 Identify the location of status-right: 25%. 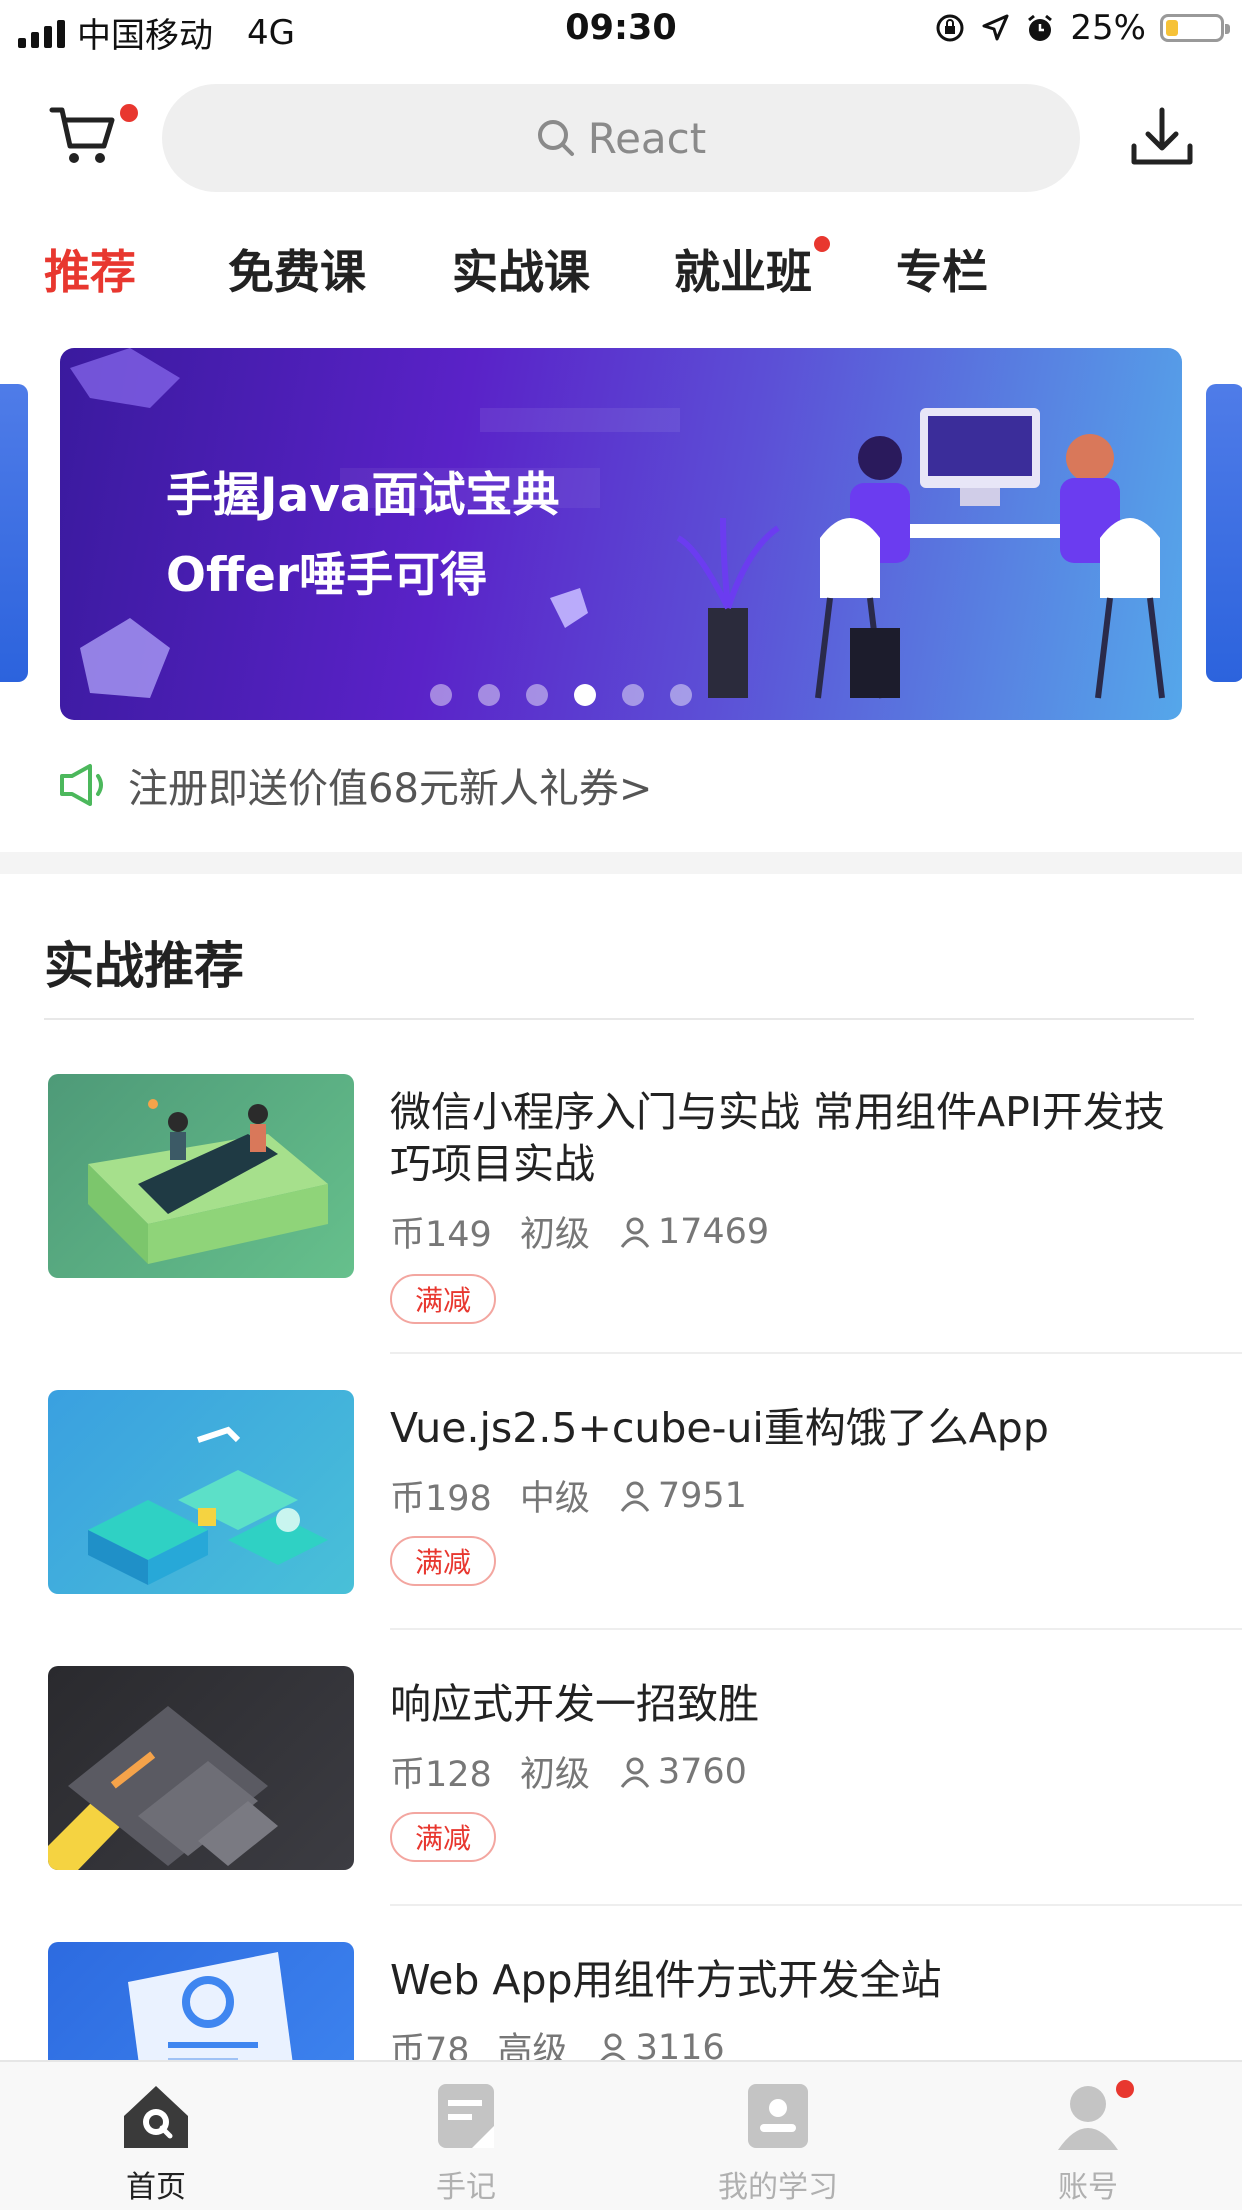
(1082, 28).